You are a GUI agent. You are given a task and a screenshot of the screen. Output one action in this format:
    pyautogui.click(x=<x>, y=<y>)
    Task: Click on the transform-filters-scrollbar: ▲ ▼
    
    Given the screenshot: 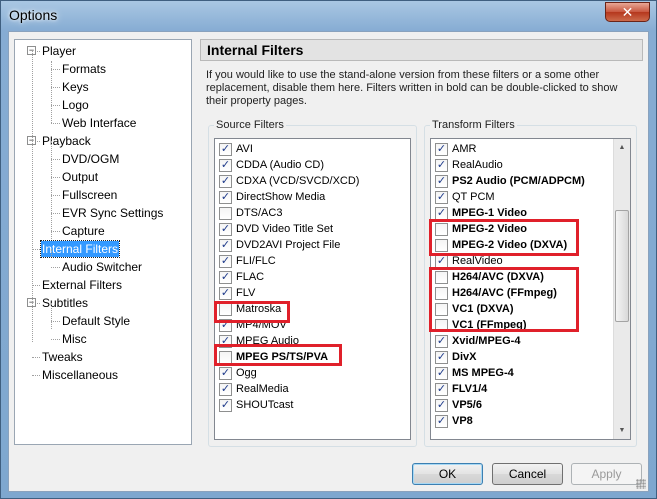 What is the action you would take?
    pyautogui.click(x=621, y=289)
    